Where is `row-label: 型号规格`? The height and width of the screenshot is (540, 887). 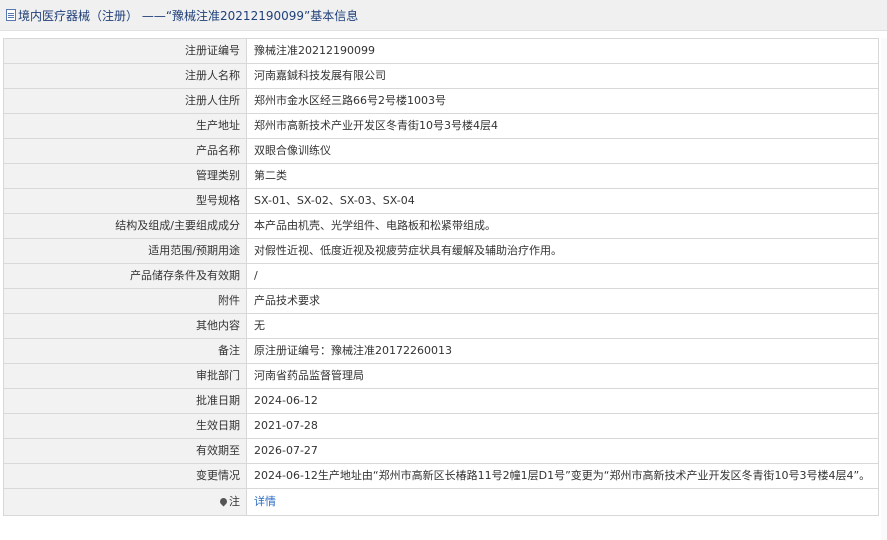 row-label: 型号规格 is located at coordinates (125, 201).